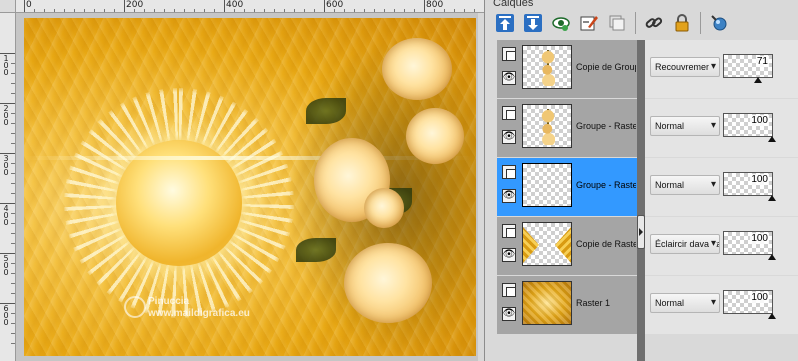 The image size is (798, 361). Describe the element at coordinates (8, 187) in the screenshot. I see `vertical-ruler: 1 0 0 2 0 0 3 0 0 4 0 0 5 0 0 6 0 0` at that location.